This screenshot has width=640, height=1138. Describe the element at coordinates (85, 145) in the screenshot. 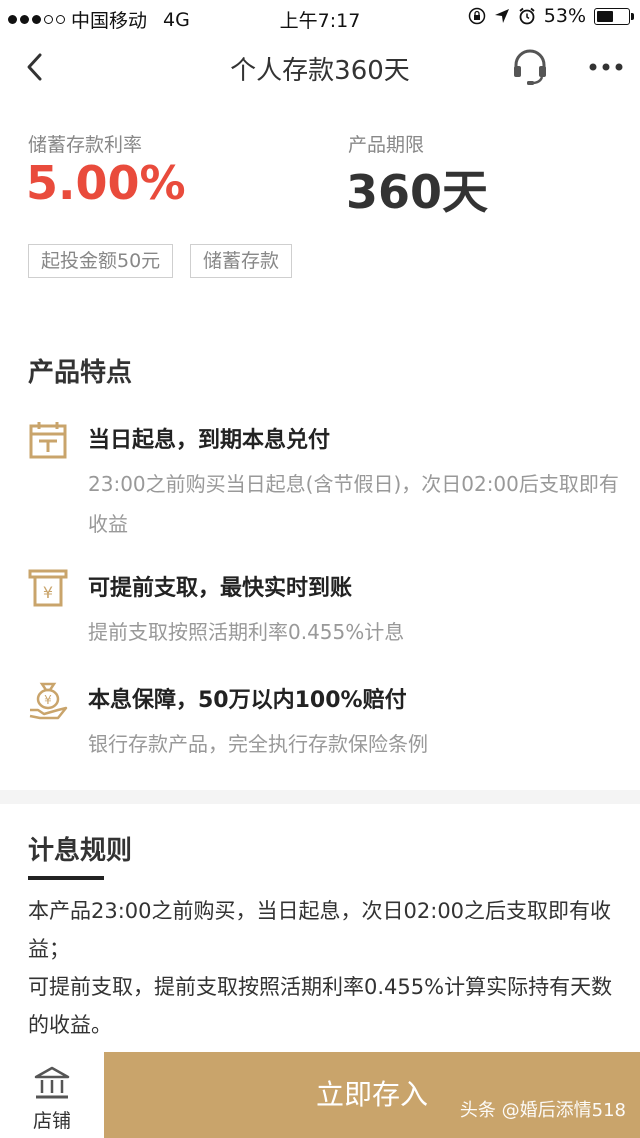

I see `rate-label: 储蓄存款利率` at that location.